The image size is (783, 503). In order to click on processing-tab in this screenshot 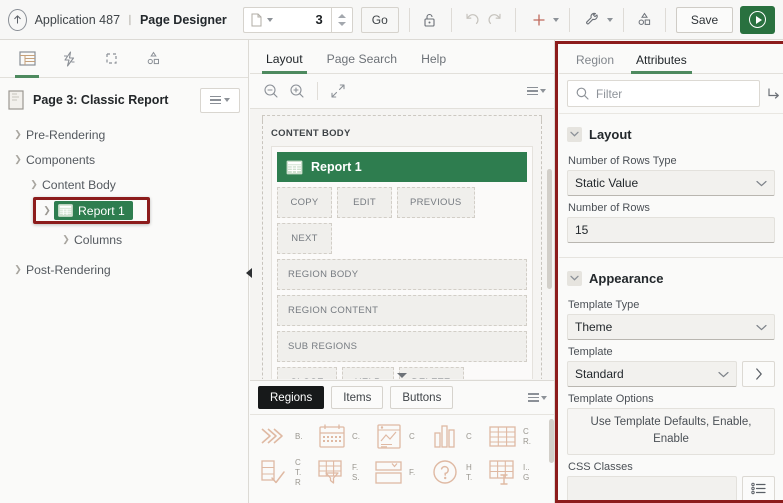, I will do `click(111, 58)`.